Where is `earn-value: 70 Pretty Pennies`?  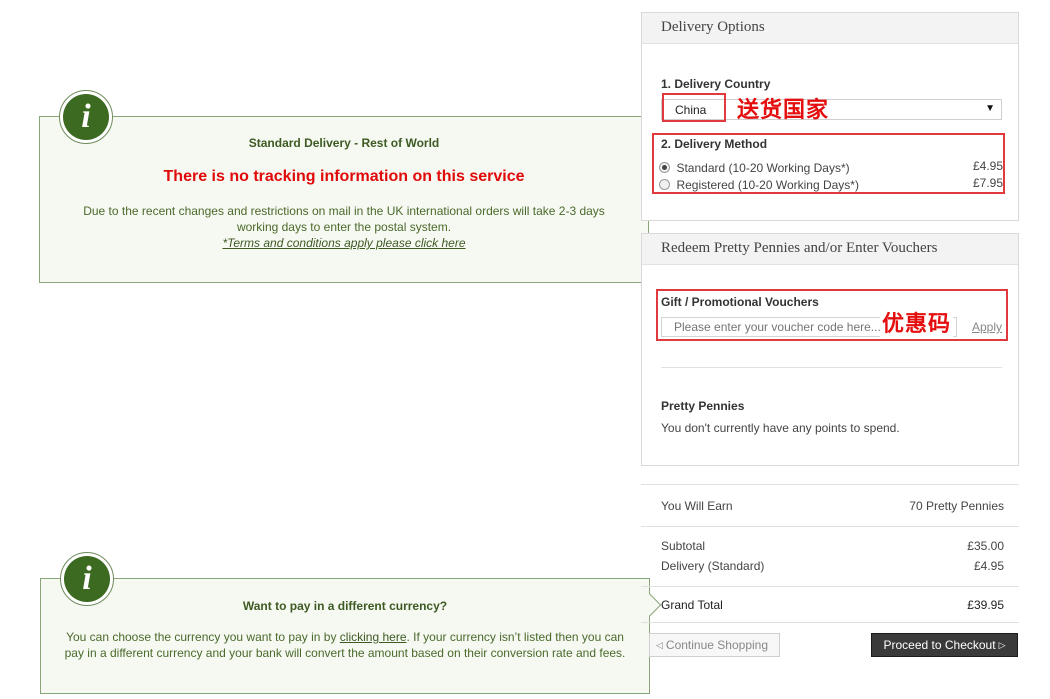 earn-value: 70 Pretty Pennies is located at coordinates (956, 506).